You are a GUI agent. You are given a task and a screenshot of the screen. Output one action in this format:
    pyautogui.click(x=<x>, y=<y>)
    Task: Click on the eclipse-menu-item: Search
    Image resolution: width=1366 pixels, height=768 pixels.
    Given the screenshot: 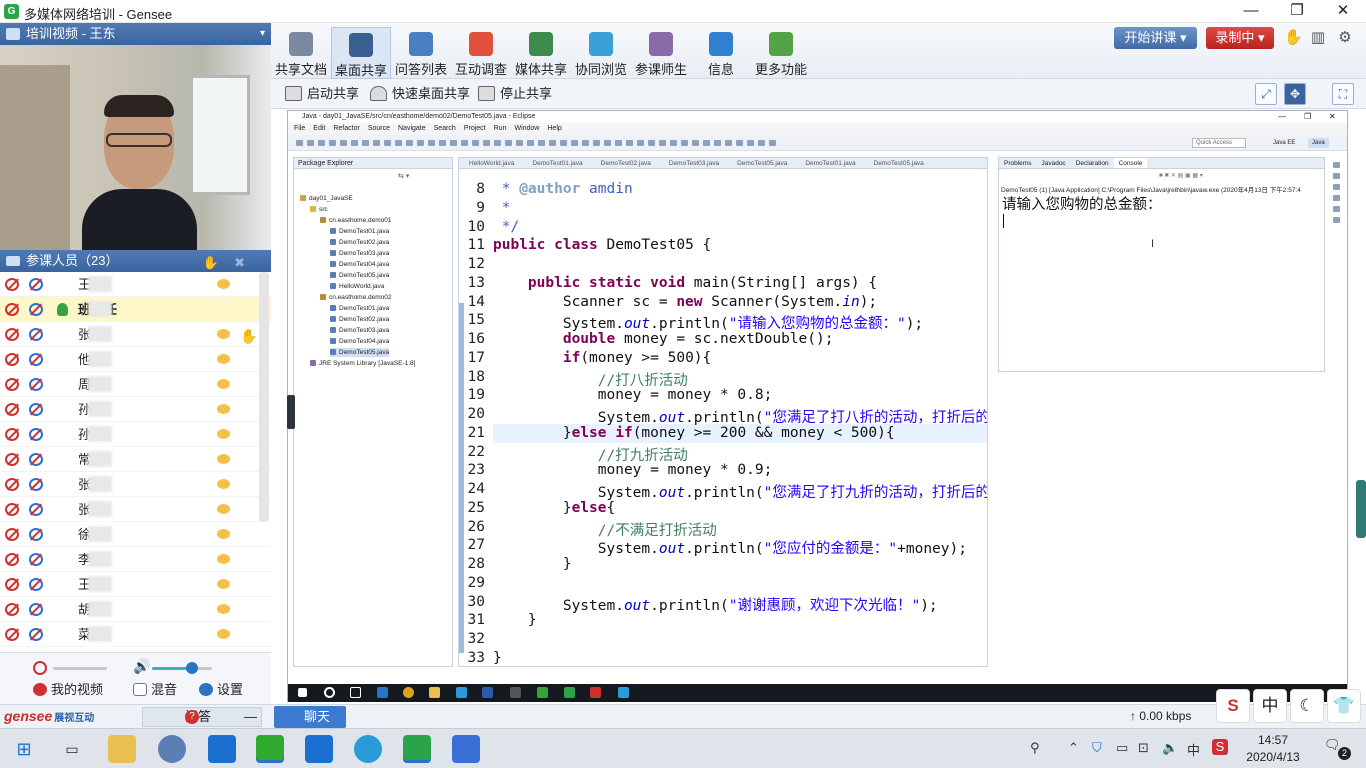 What is the action you would take?
    pyautogui.click(x=445, y=128)
    